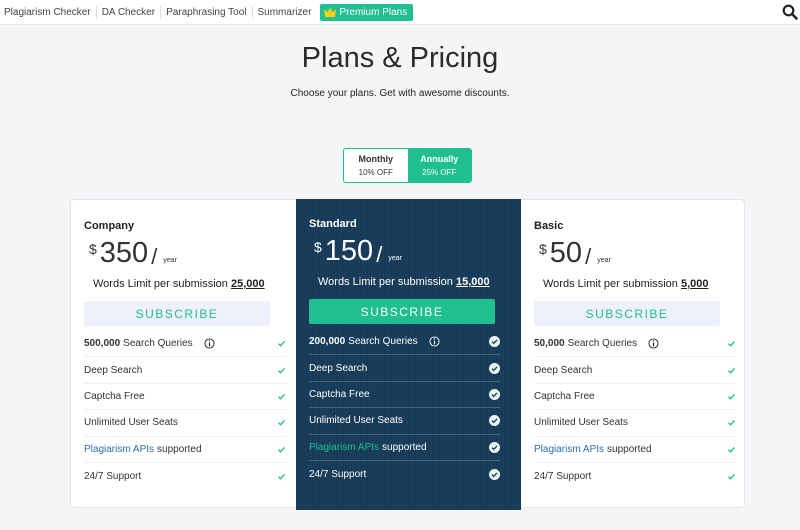 The image size is (800, 530). I want to click on plan-name: Basic, so click(549, 226).